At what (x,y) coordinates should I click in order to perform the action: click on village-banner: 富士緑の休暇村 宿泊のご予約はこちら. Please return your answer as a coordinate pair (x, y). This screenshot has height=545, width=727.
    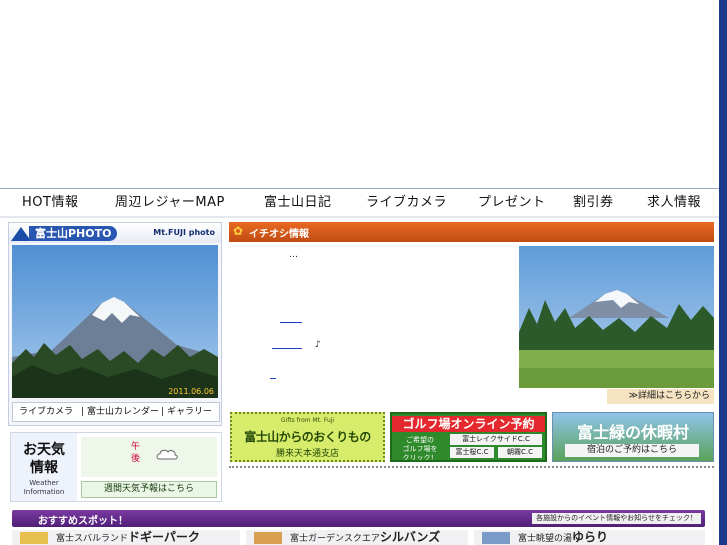
    Looking at the image, I should click on (633, 437).